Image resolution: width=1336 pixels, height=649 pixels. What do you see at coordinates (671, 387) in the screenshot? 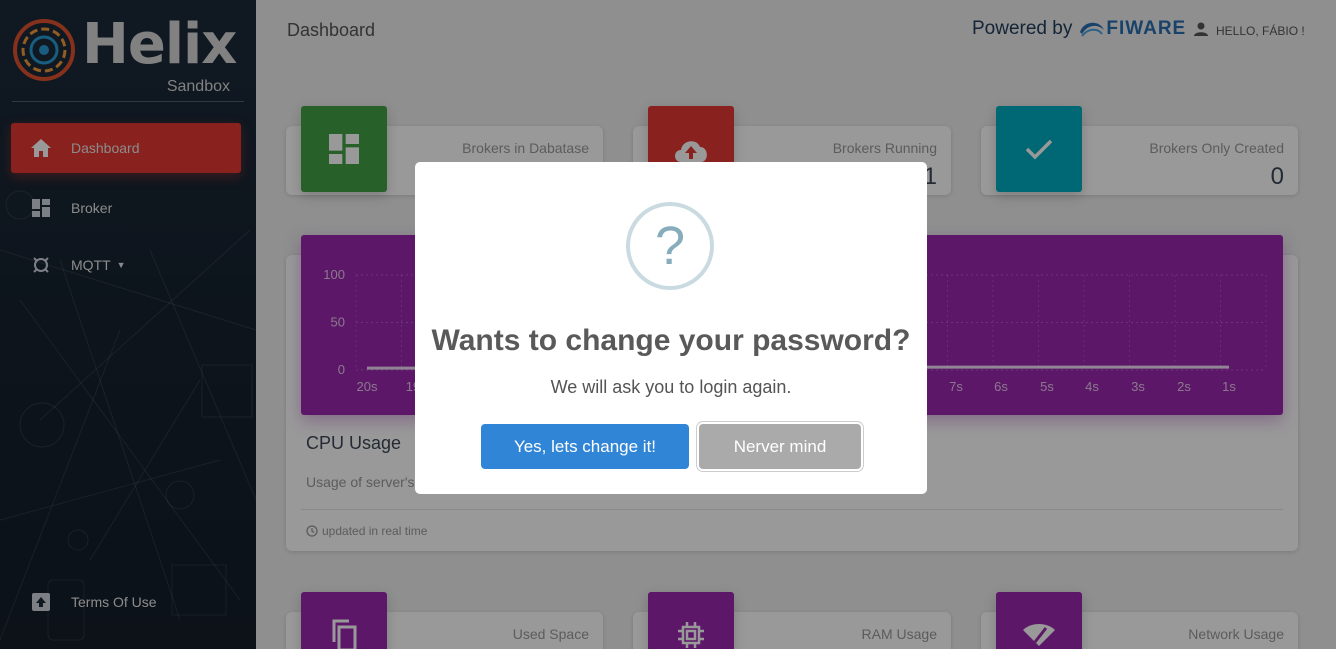
I see `dialog-message: We will ask you to login again.` at bounding box center [671, 387].